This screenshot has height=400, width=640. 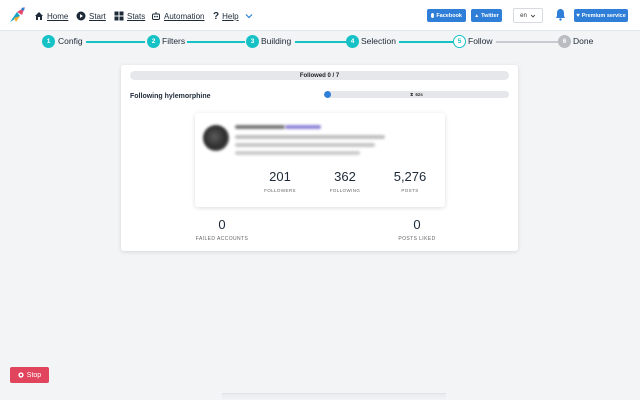 I want to click on facebook-label: Facebook, so click(x=449, y=15).